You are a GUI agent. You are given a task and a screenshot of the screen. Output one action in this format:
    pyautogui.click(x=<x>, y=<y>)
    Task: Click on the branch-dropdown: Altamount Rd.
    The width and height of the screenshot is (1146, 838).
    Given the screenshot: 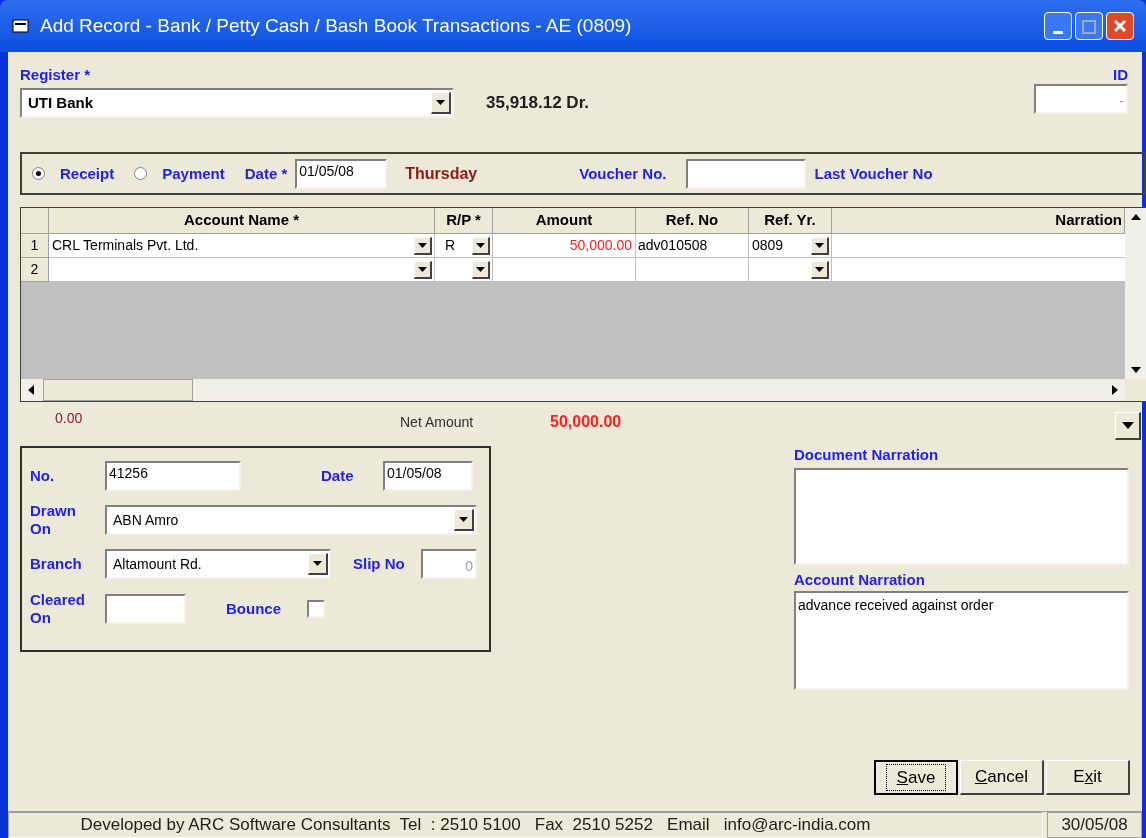 What is the action you would take?
    pyautogui.click(x=218, y=564)
    